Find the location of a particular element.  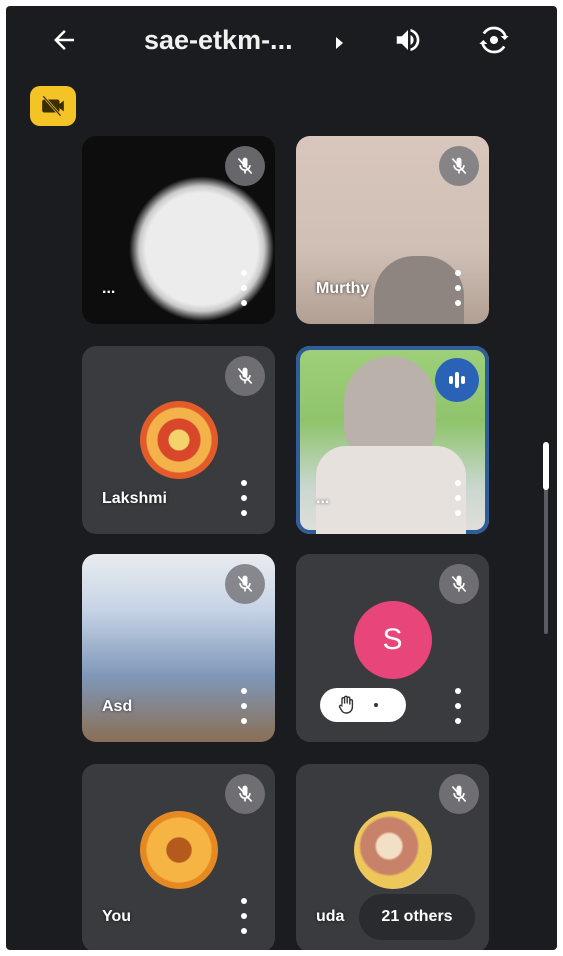

speaking-indicator is located at coordinates (457, 380).